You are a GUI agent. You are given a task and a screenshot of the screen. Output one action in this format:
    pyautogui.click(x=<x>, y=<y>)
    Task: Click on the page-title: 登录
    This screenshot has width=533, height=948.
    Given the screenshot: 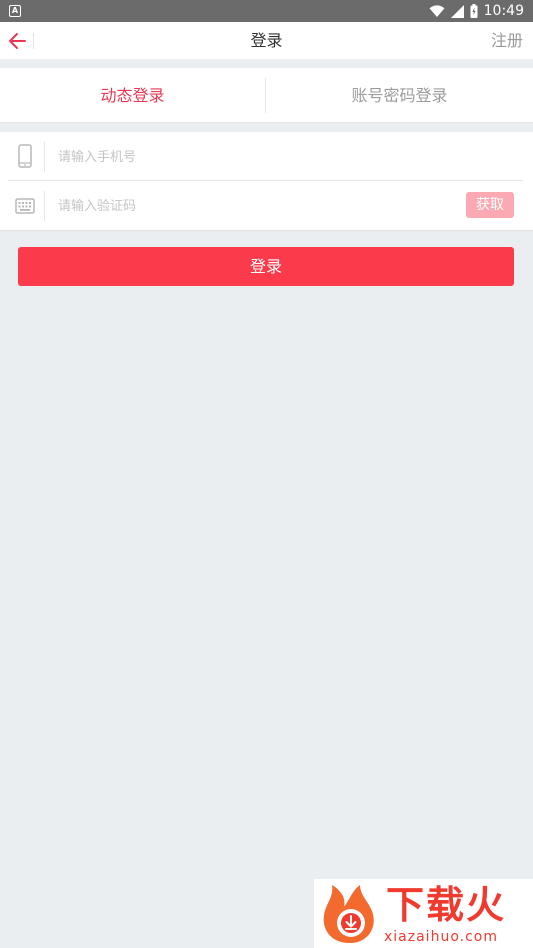 What is the action you would take?
    pyautogui.click(x=266, y=40)
    